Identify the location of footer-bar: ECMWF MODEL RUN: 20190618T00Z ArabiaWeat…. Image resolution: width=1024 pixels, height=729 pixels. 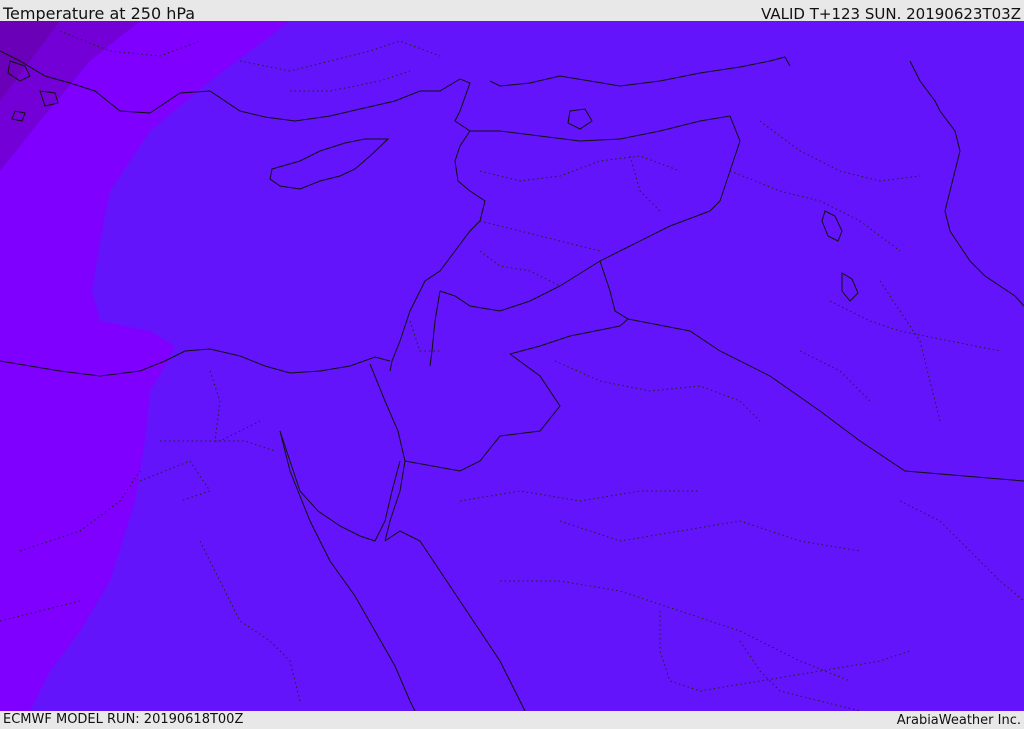
(512, 720).